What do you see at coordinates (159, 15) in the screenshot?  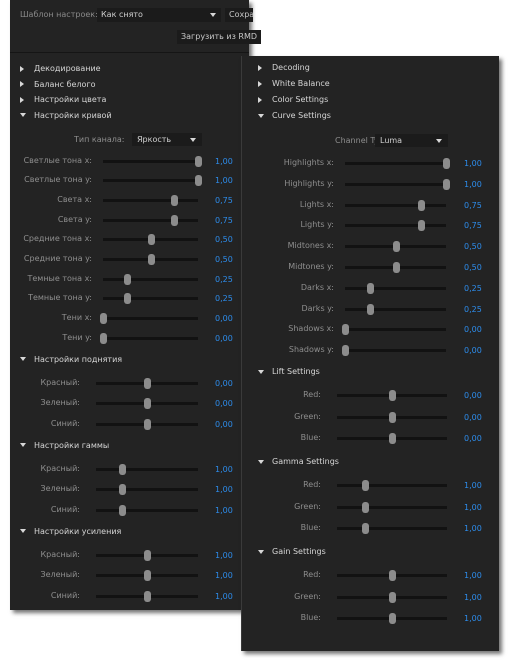 I see `template-dropdown: Как снято` at bounding box center [159, 15].